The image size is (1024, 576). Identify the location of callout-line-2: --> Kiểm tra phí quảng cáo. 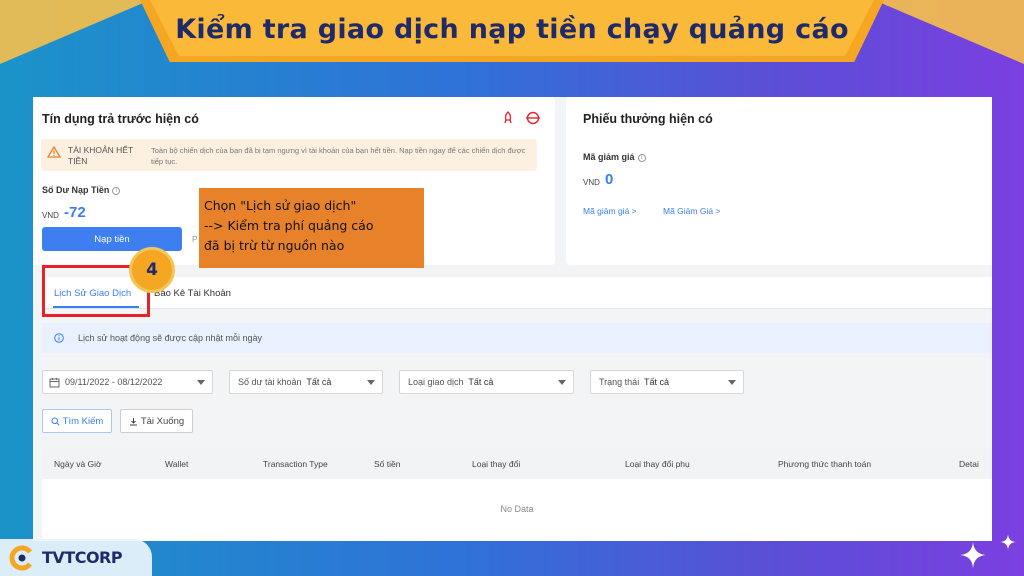
(289, 225).